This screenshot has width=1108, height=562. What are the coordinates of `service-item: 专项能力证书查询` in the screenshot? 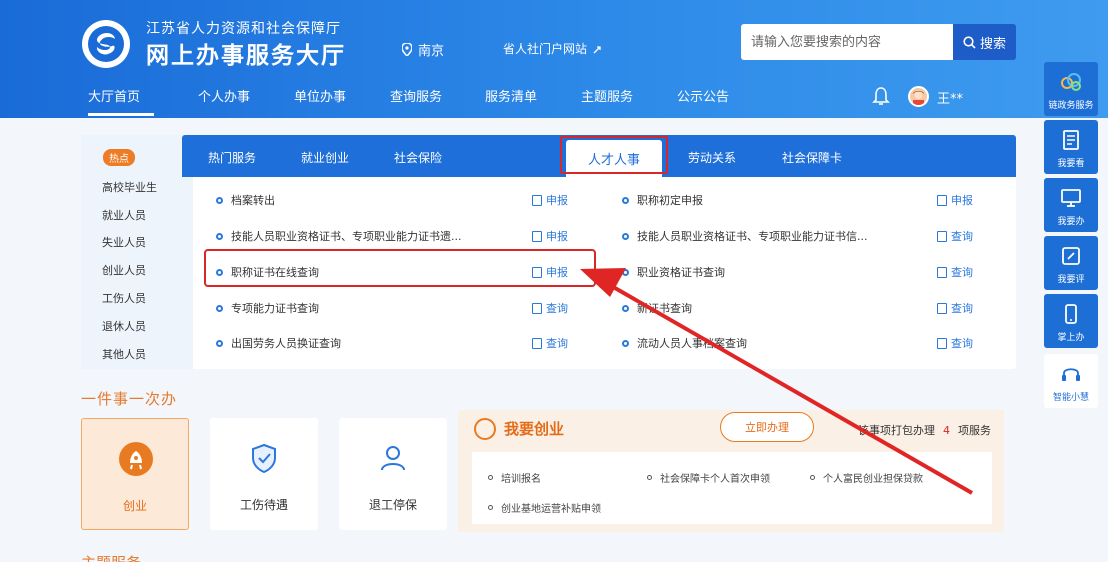 It's located at (267, 308).